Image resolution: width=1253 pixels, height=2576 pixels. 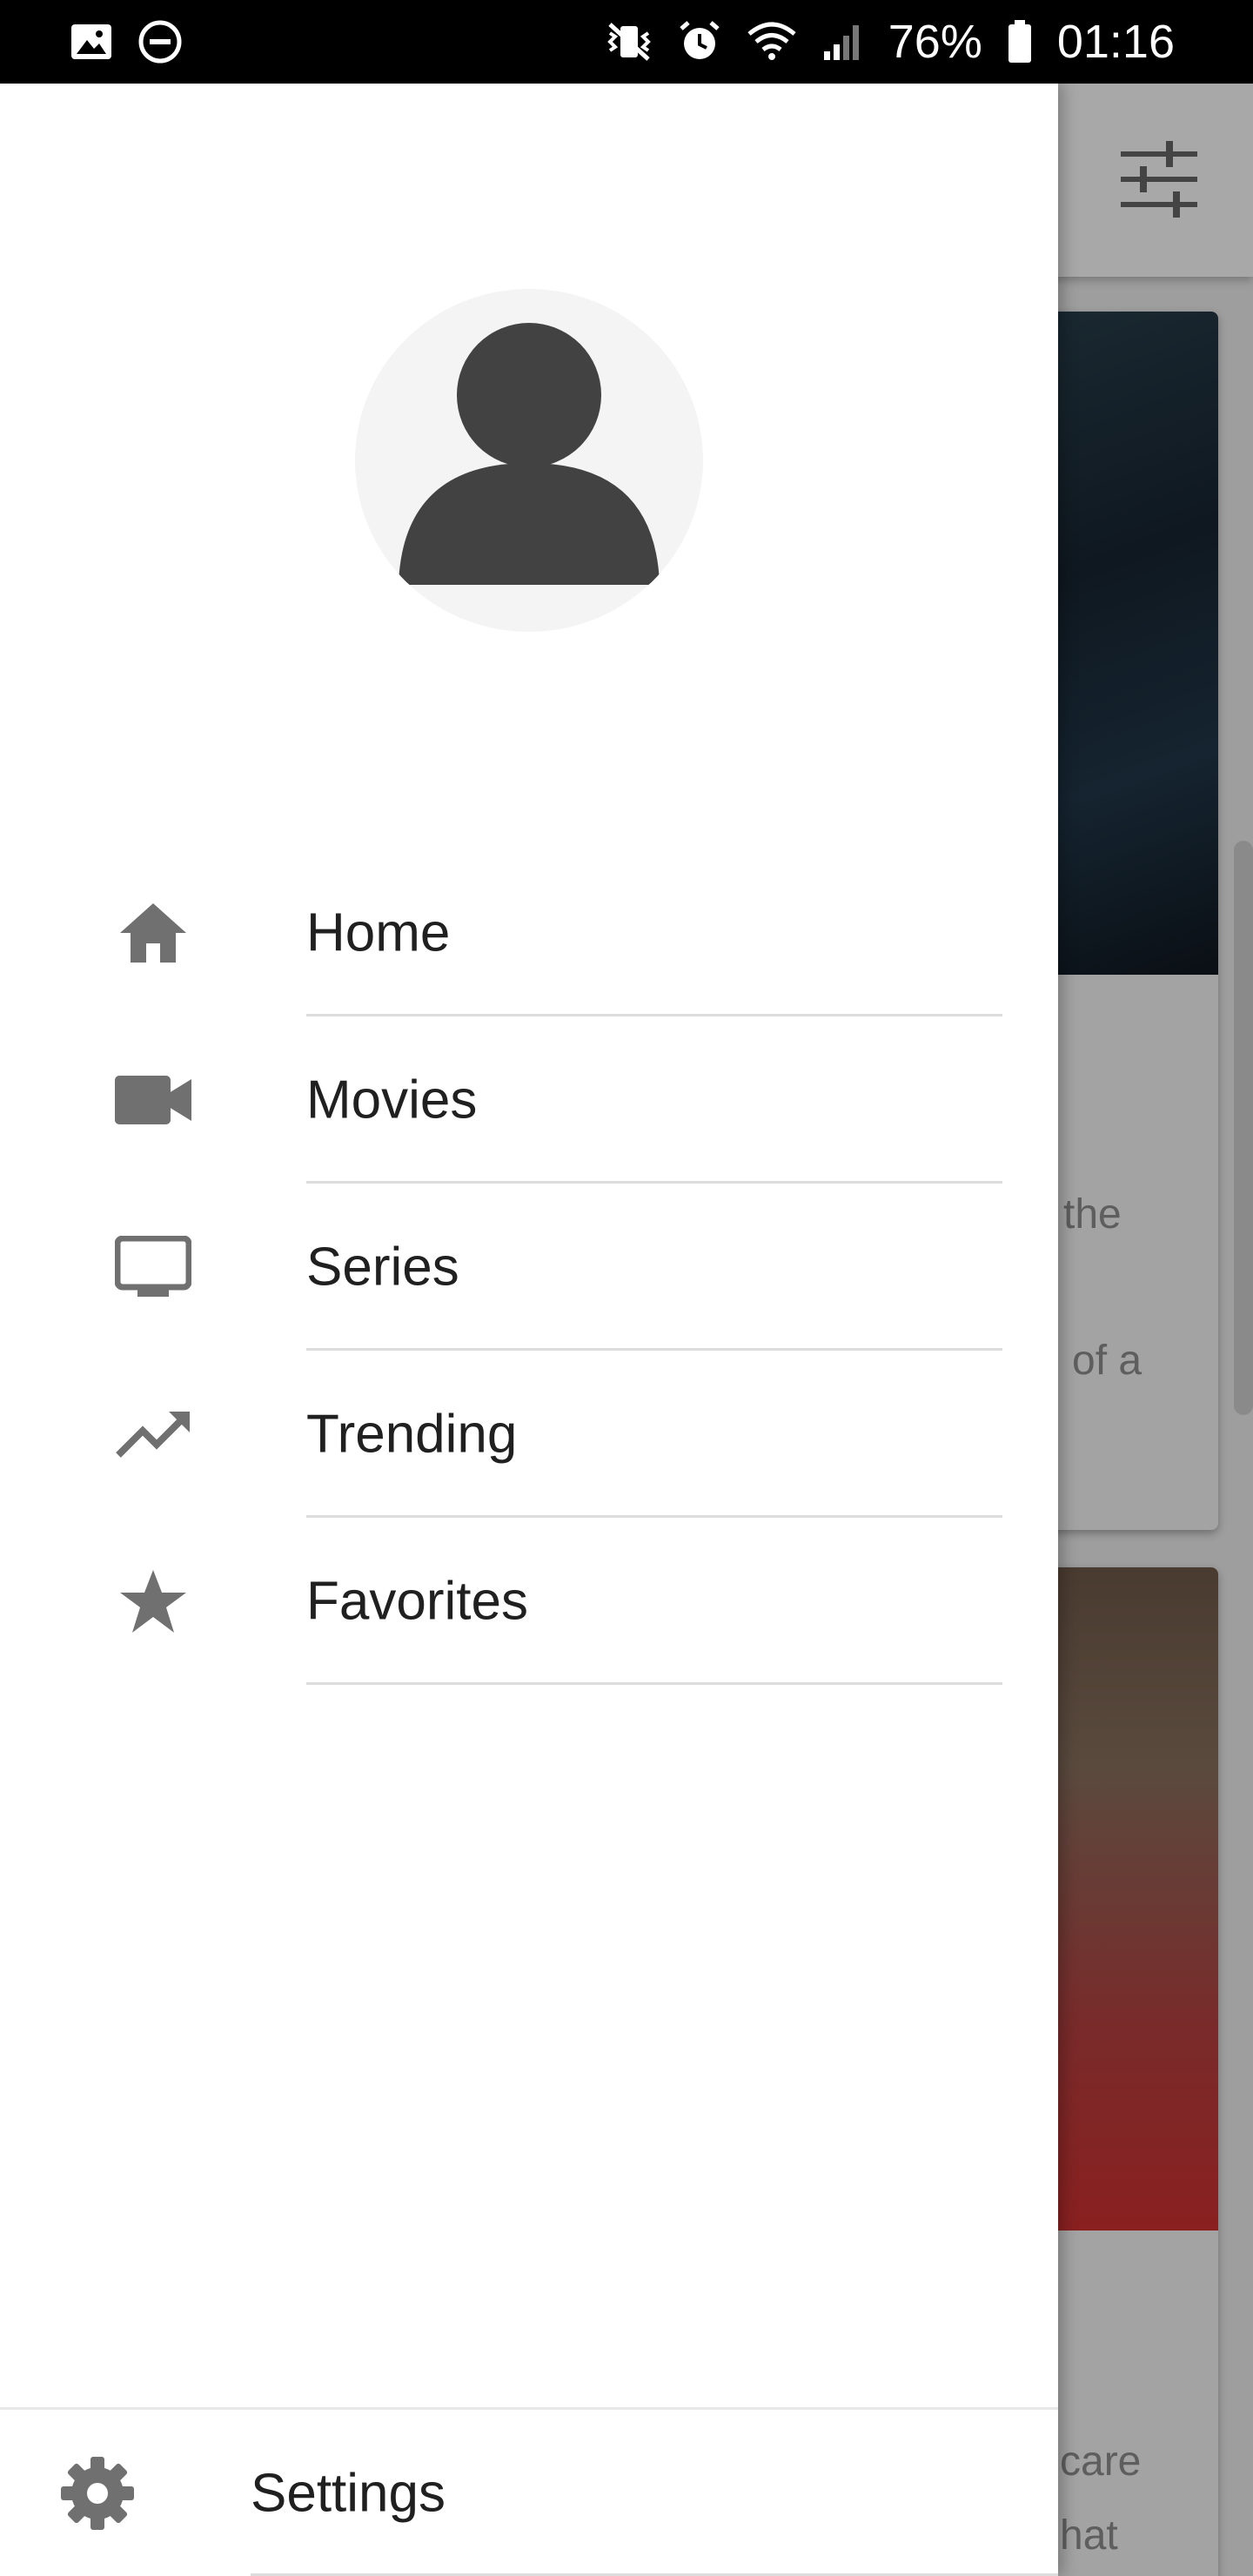 What do you see at coordinates (392, 1100) in the screenshot?
I see `menu-item-label: Movies` at bounding box center [392, 1100].